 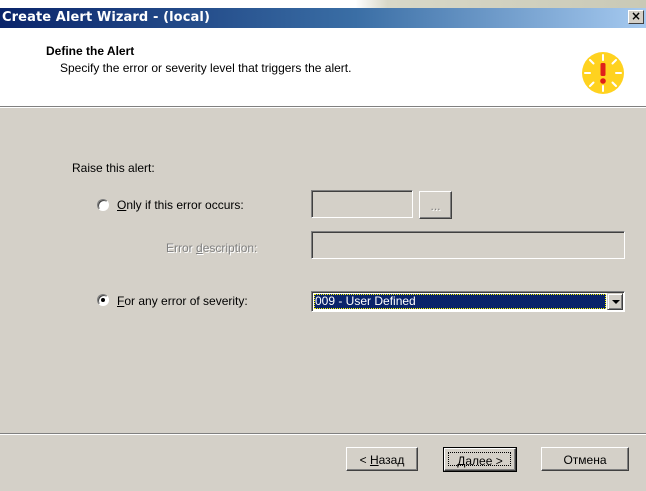 I want to click on error-description-text: escription:, so click(x=230, y=248).